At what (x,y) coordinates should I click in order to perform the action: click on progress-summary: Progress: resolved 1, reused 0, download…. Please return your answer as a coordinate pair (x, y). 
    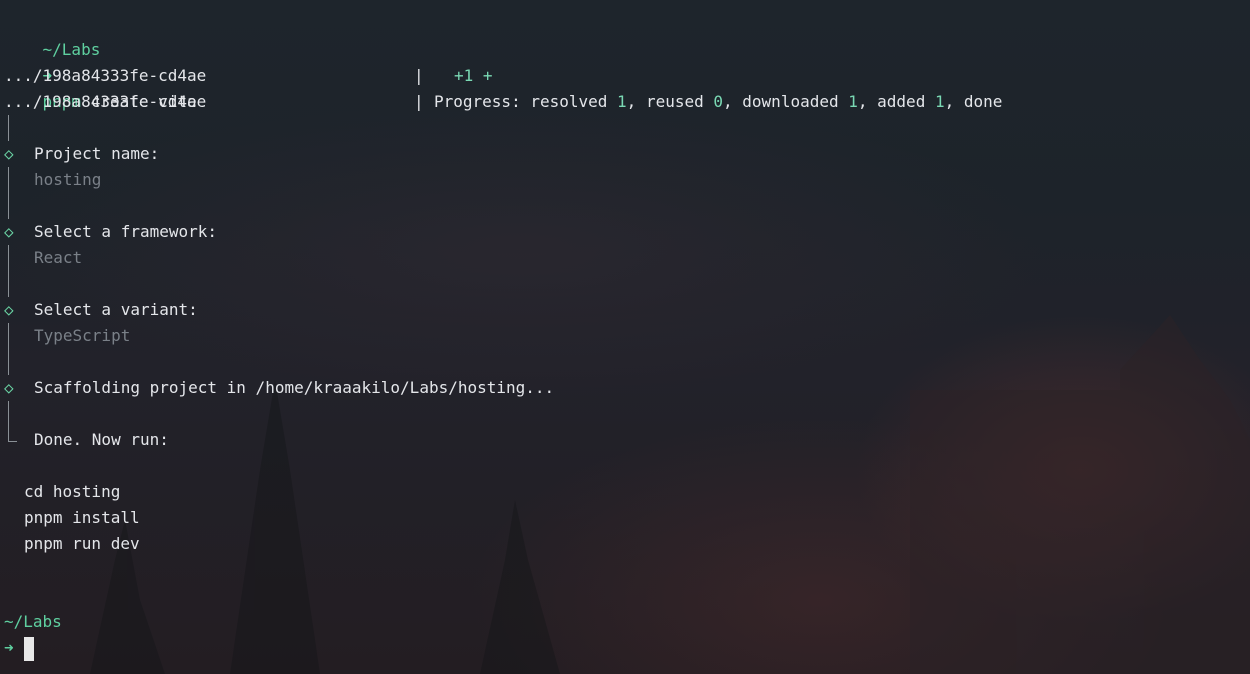
    Looking at the image, I should click on (718, 101).